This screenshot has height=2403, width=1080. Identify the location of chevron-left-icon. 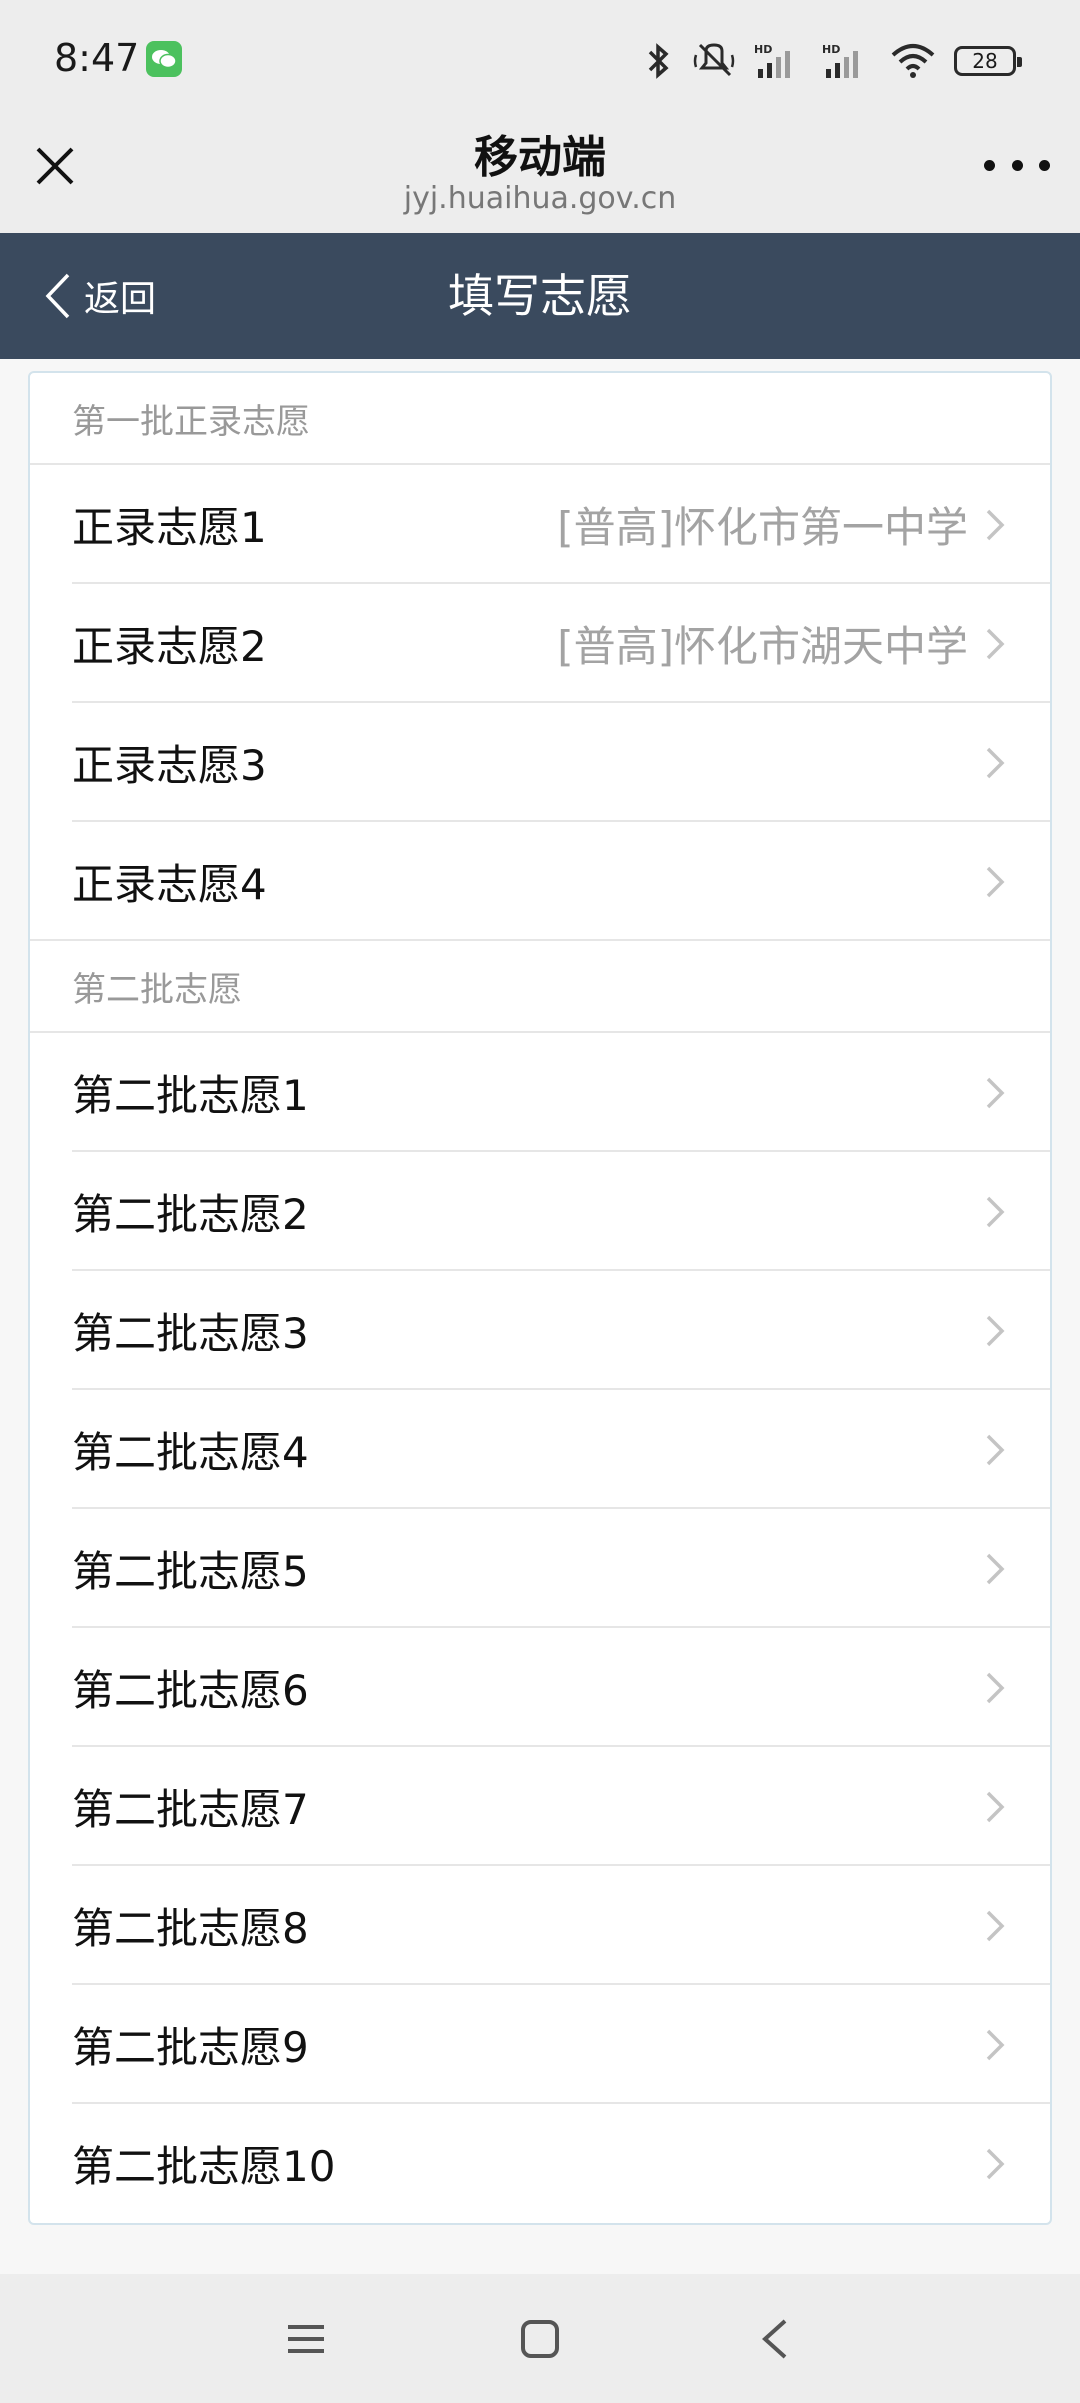
(774, 2339).